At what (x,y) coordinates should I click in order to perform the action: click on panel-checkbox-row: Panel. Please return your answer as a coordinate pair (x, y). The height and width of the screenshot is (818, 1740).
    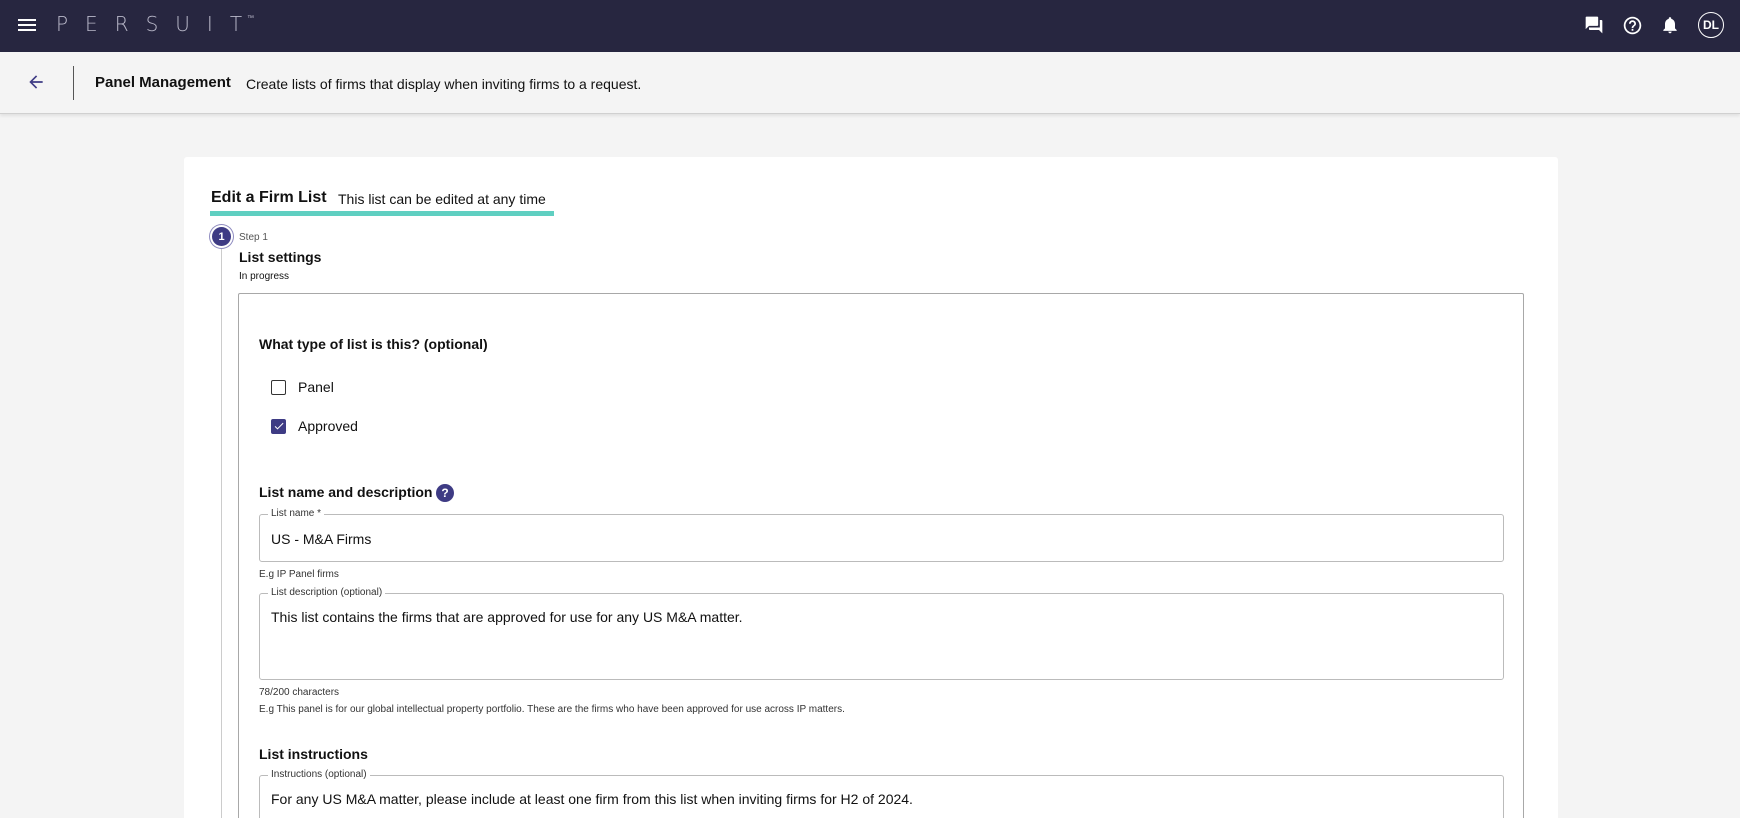
    Looking at the image, I should click on (302, 387).